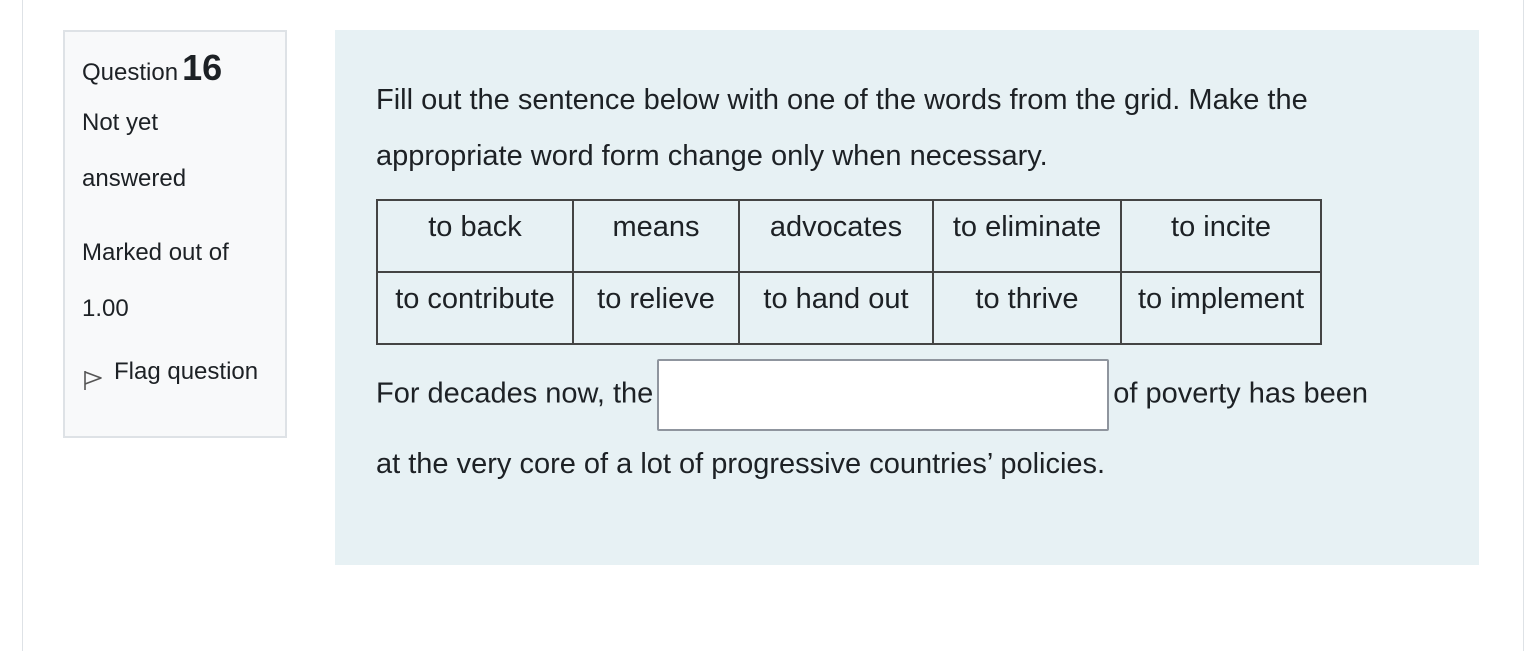 The image size is (1524, 651). I want to click on question-number: 16, so click(202, 67).